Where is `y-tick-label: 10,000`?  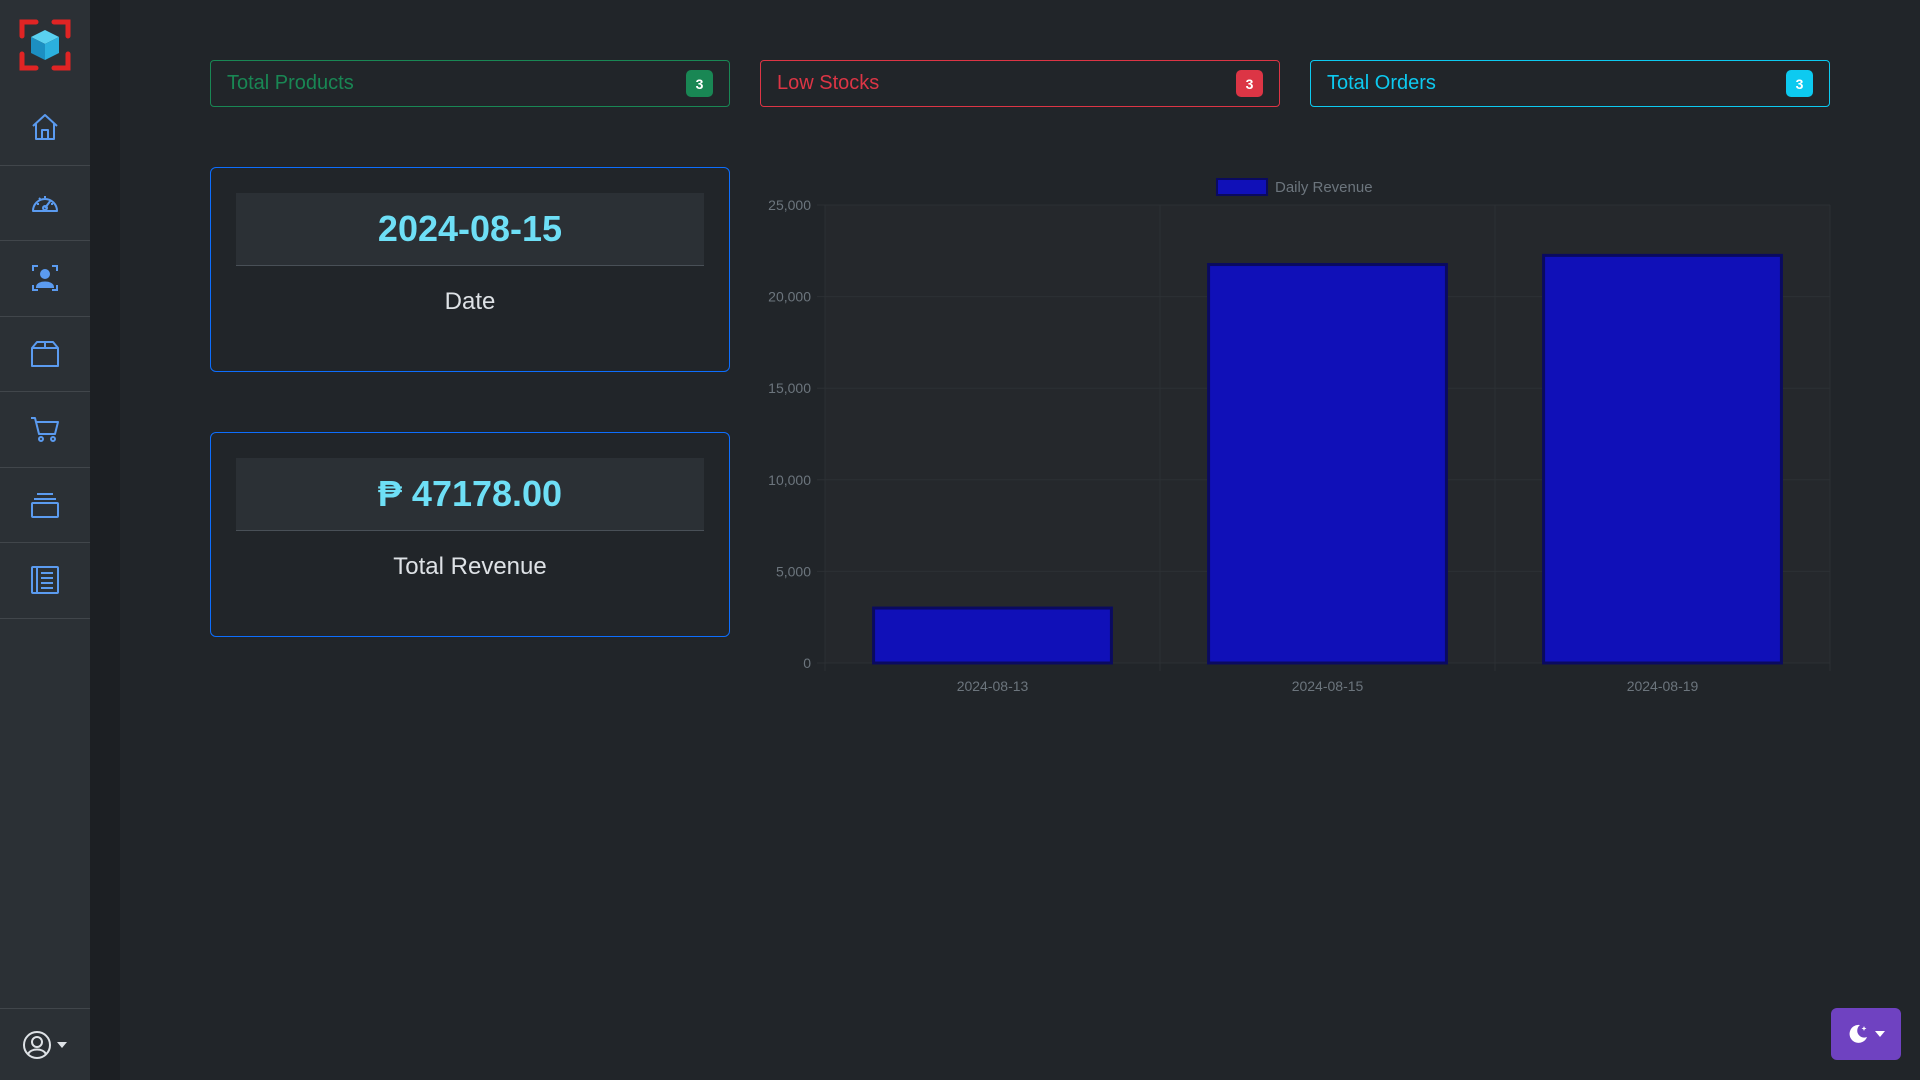 y-tick-label: 10,000 is located at coordinates (789, 480).